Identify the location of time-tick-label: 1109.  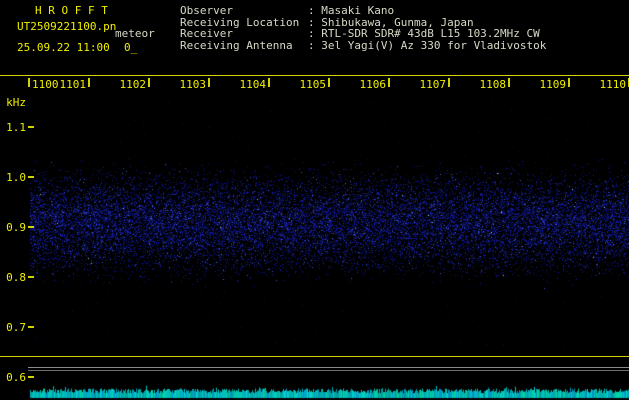
(553, 84).